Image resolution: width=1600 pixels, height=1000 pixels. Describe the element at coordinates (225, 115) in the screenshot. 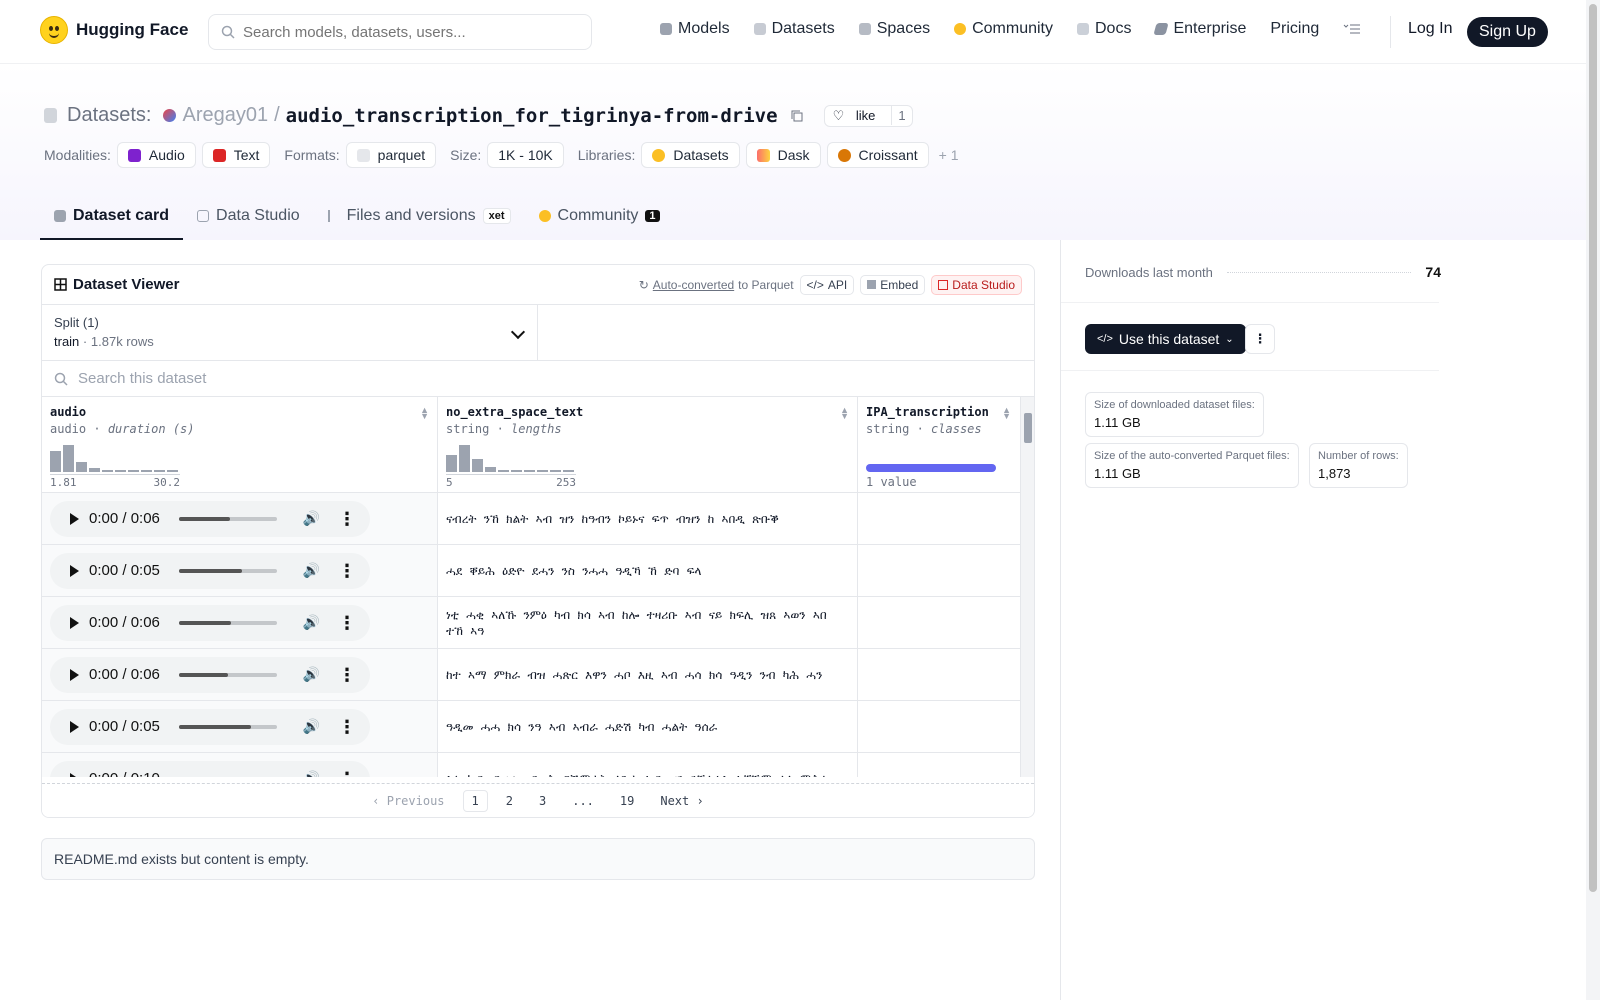

I see `breadcrumb-user: Aregay01` at that location.